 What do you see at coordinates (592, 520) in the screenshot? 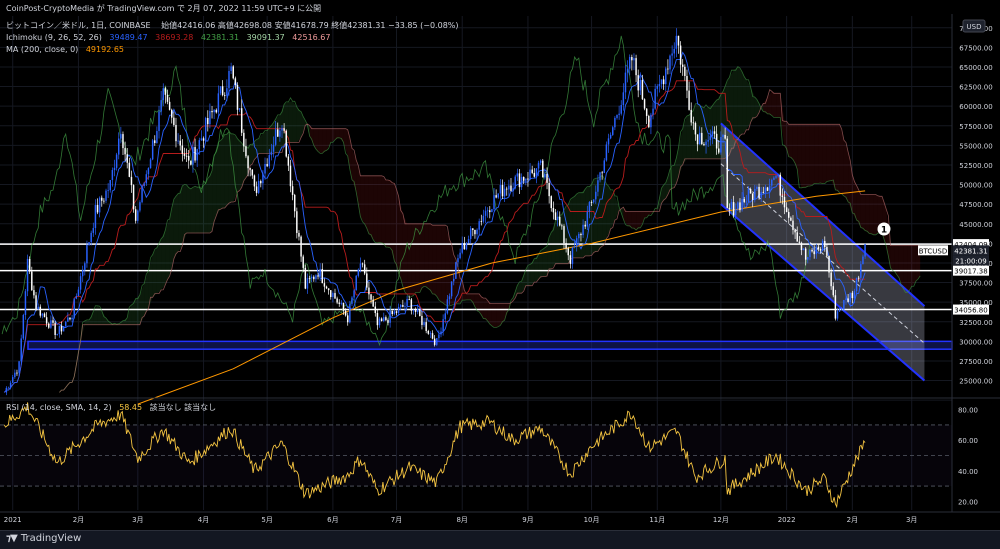
I see `time-tick-label: 10月` at bounding box center [592, 520].